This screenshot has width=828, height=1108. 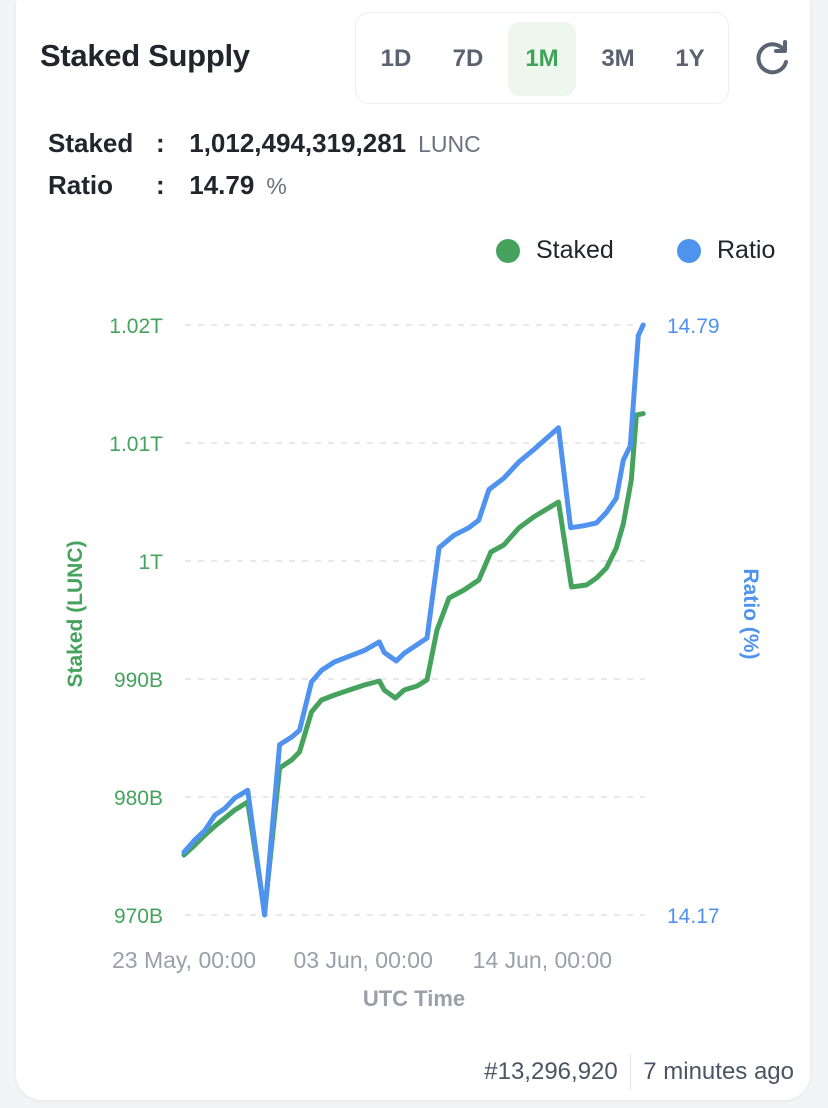 What do you see at coordinates (362, 960) in the screenshot?
I see `x-tick-label: 03 Jun, 00:00` at bounding box center [362, 960].